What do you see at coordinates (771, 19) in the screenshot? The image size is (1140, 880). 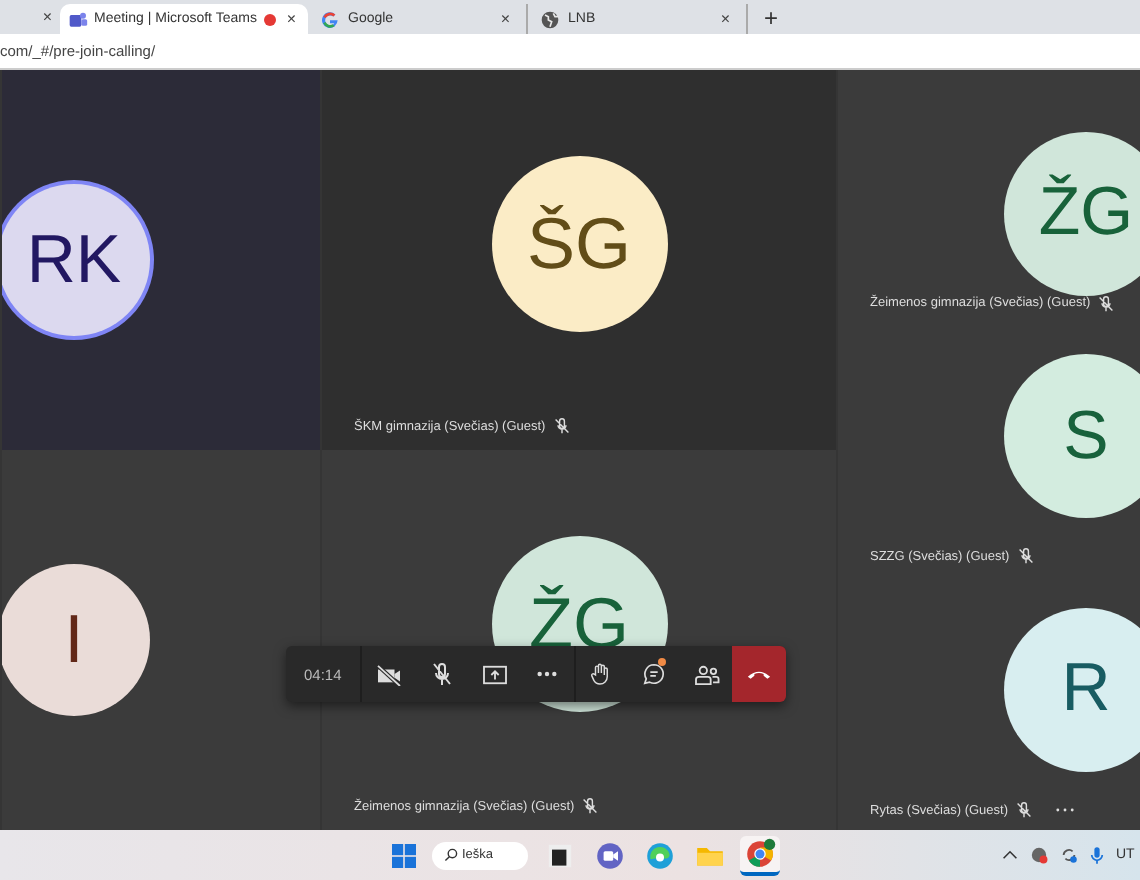 I see `new-tab-button: +` at bounding box center [771, 19].